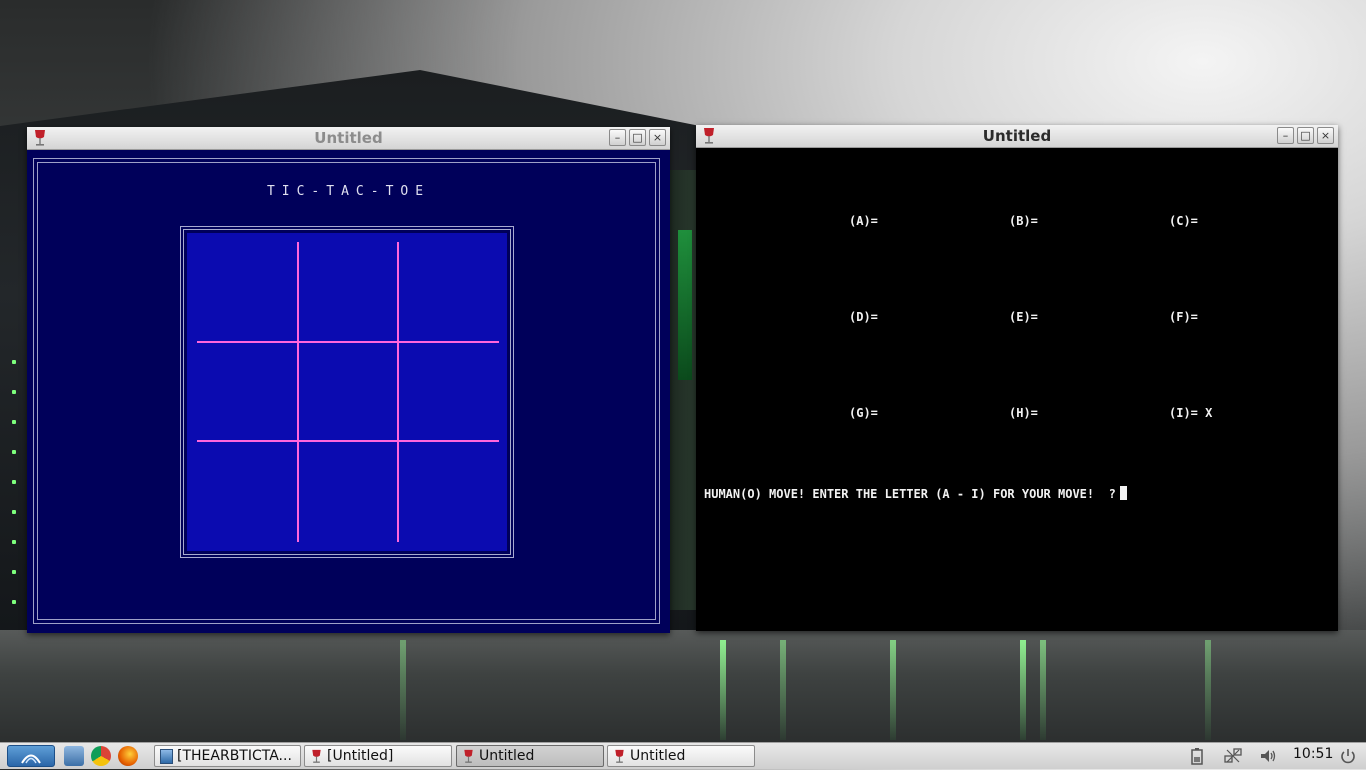 This screenshot has height=770, width=1366. I want to click on cell-a: (A)=, so click(863, 221).